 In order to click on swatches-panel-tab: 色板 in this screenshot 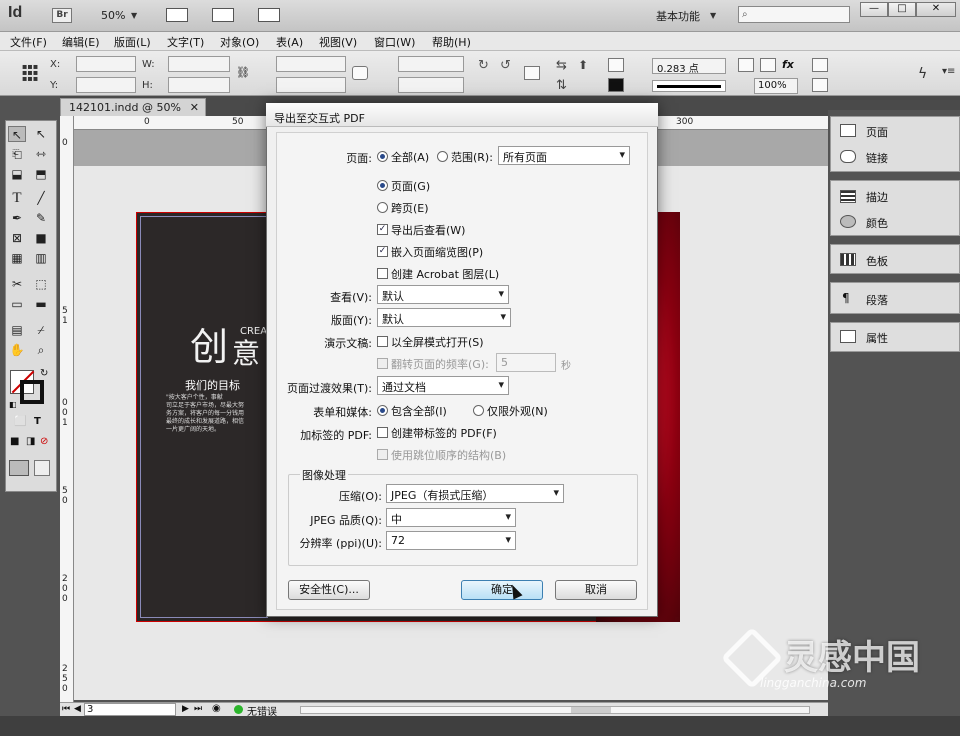, I will do `click(877, 261)`.